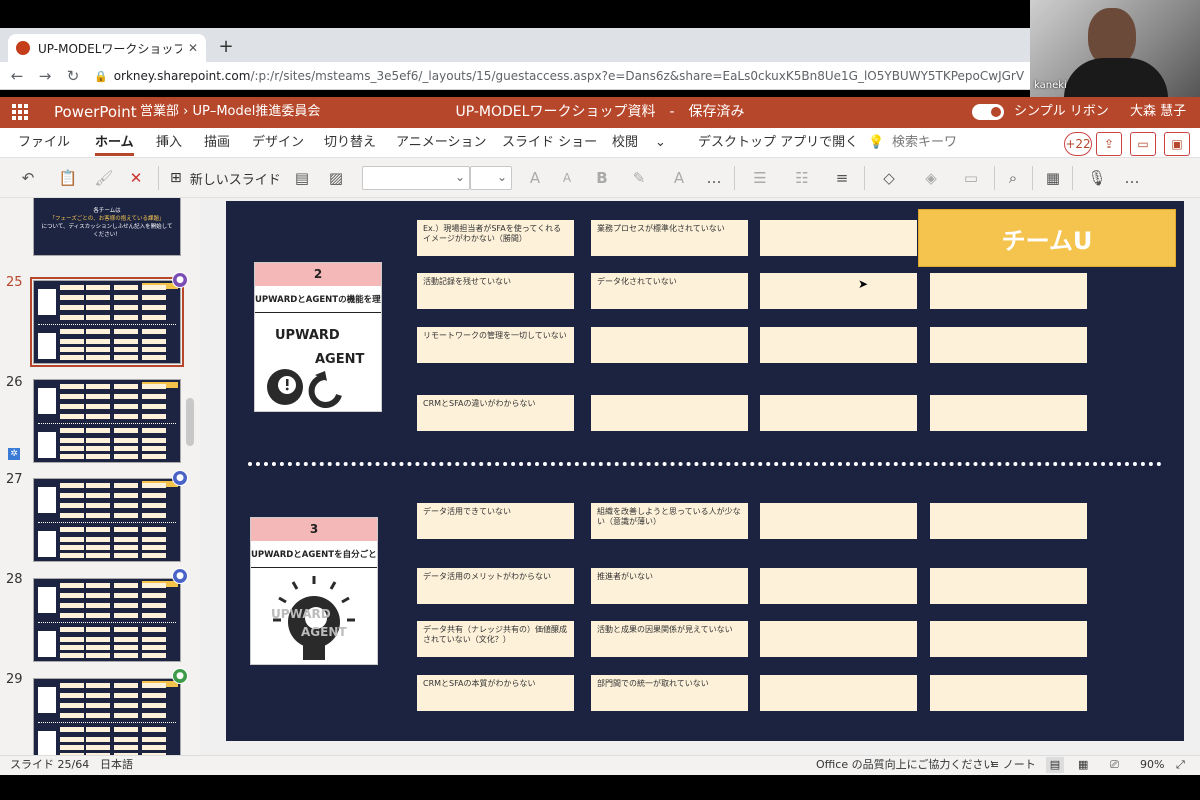  Describe the element at coordinates (68, 178) in the screenshot. I see `paste-icon: 📋` at that location.